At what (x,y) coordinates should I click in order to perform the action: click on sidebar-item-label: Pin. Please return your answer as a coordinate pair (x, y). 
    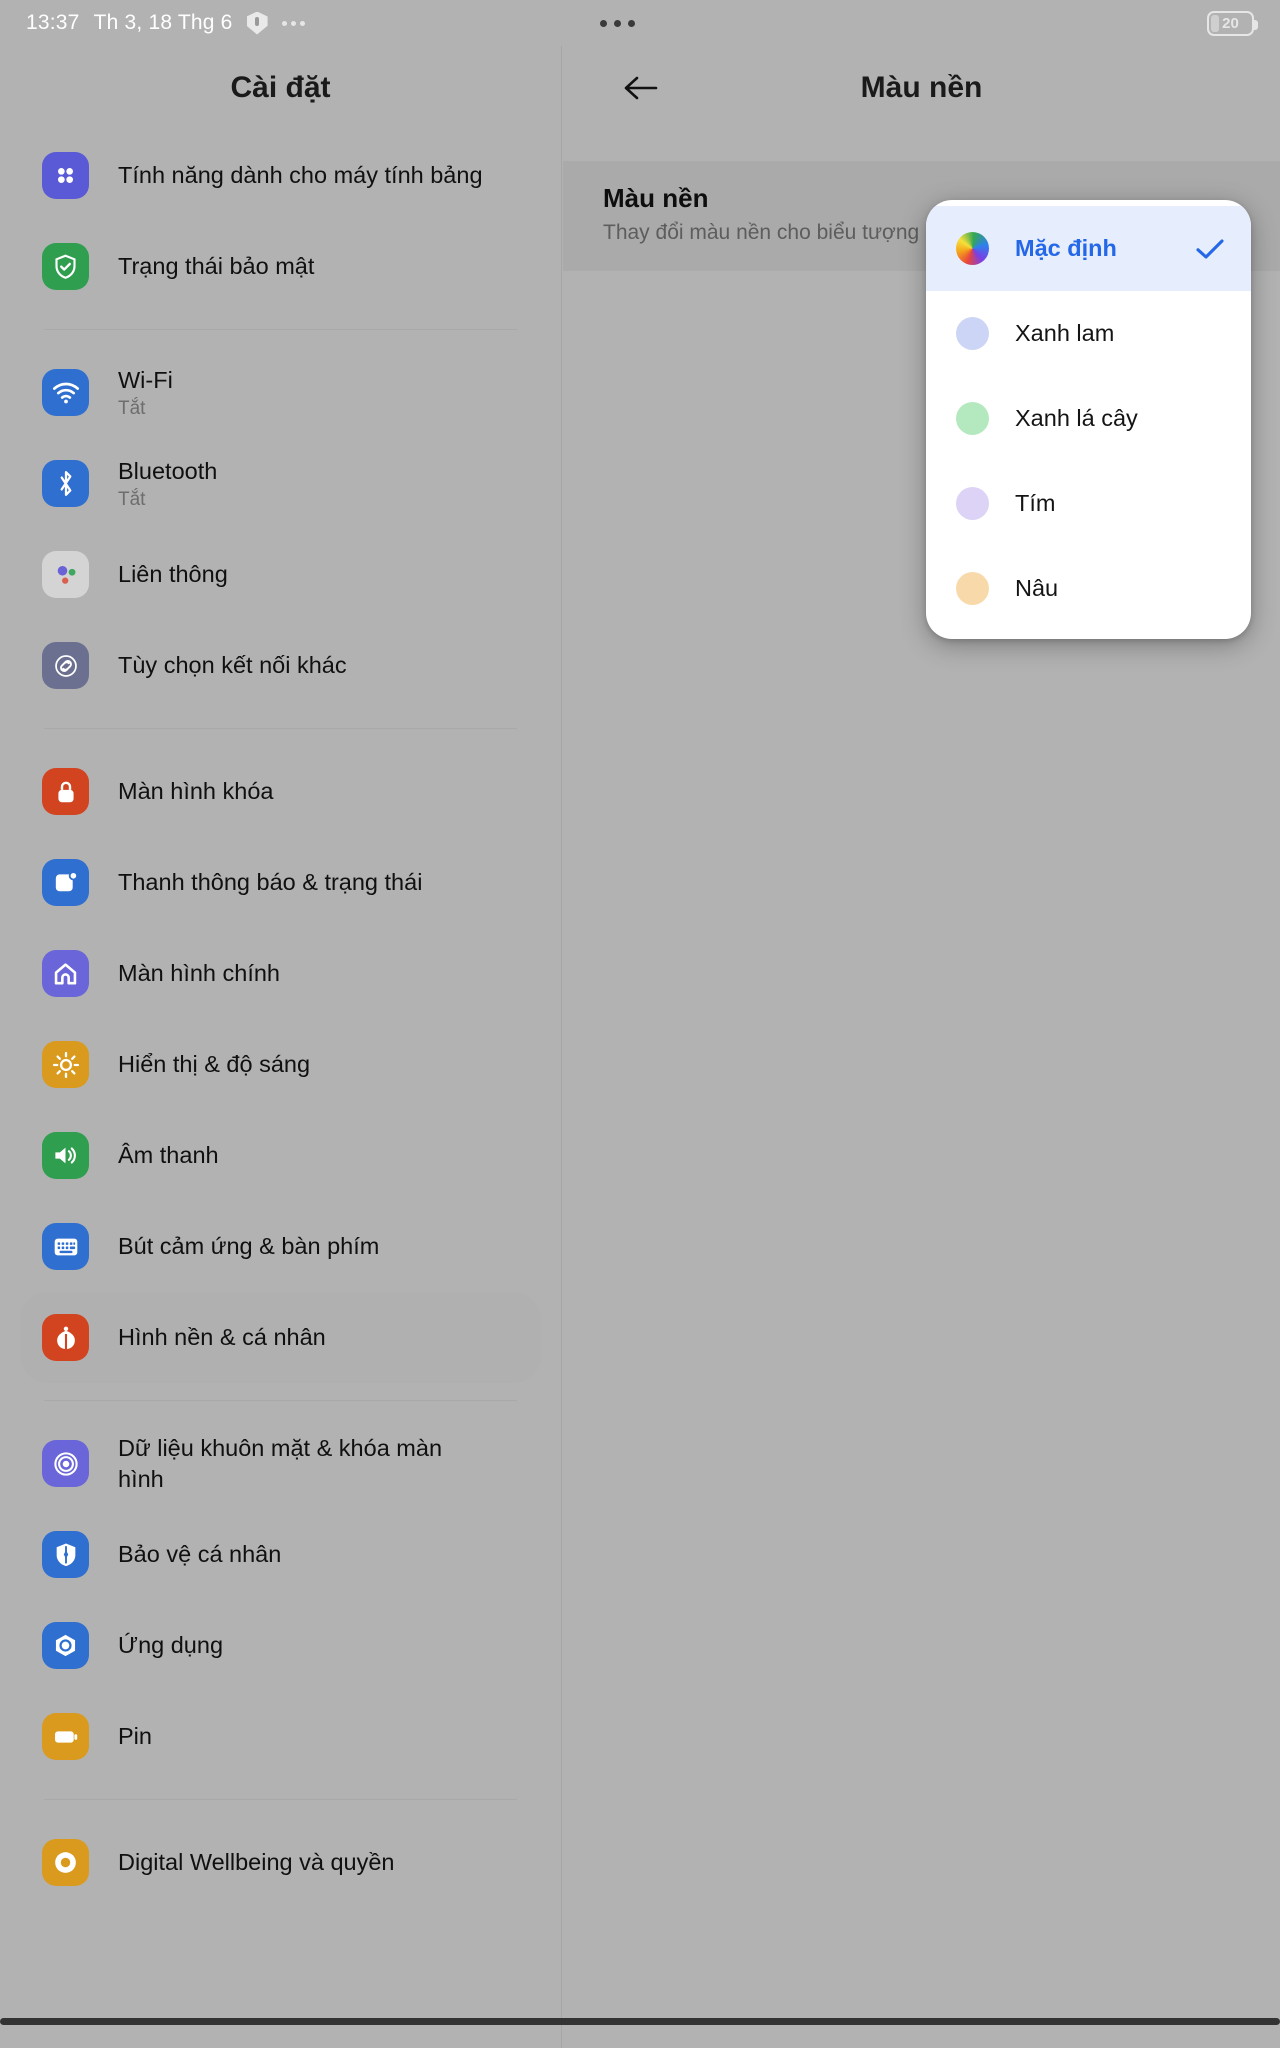
    Looking at the image, I should click on (135, 1736).